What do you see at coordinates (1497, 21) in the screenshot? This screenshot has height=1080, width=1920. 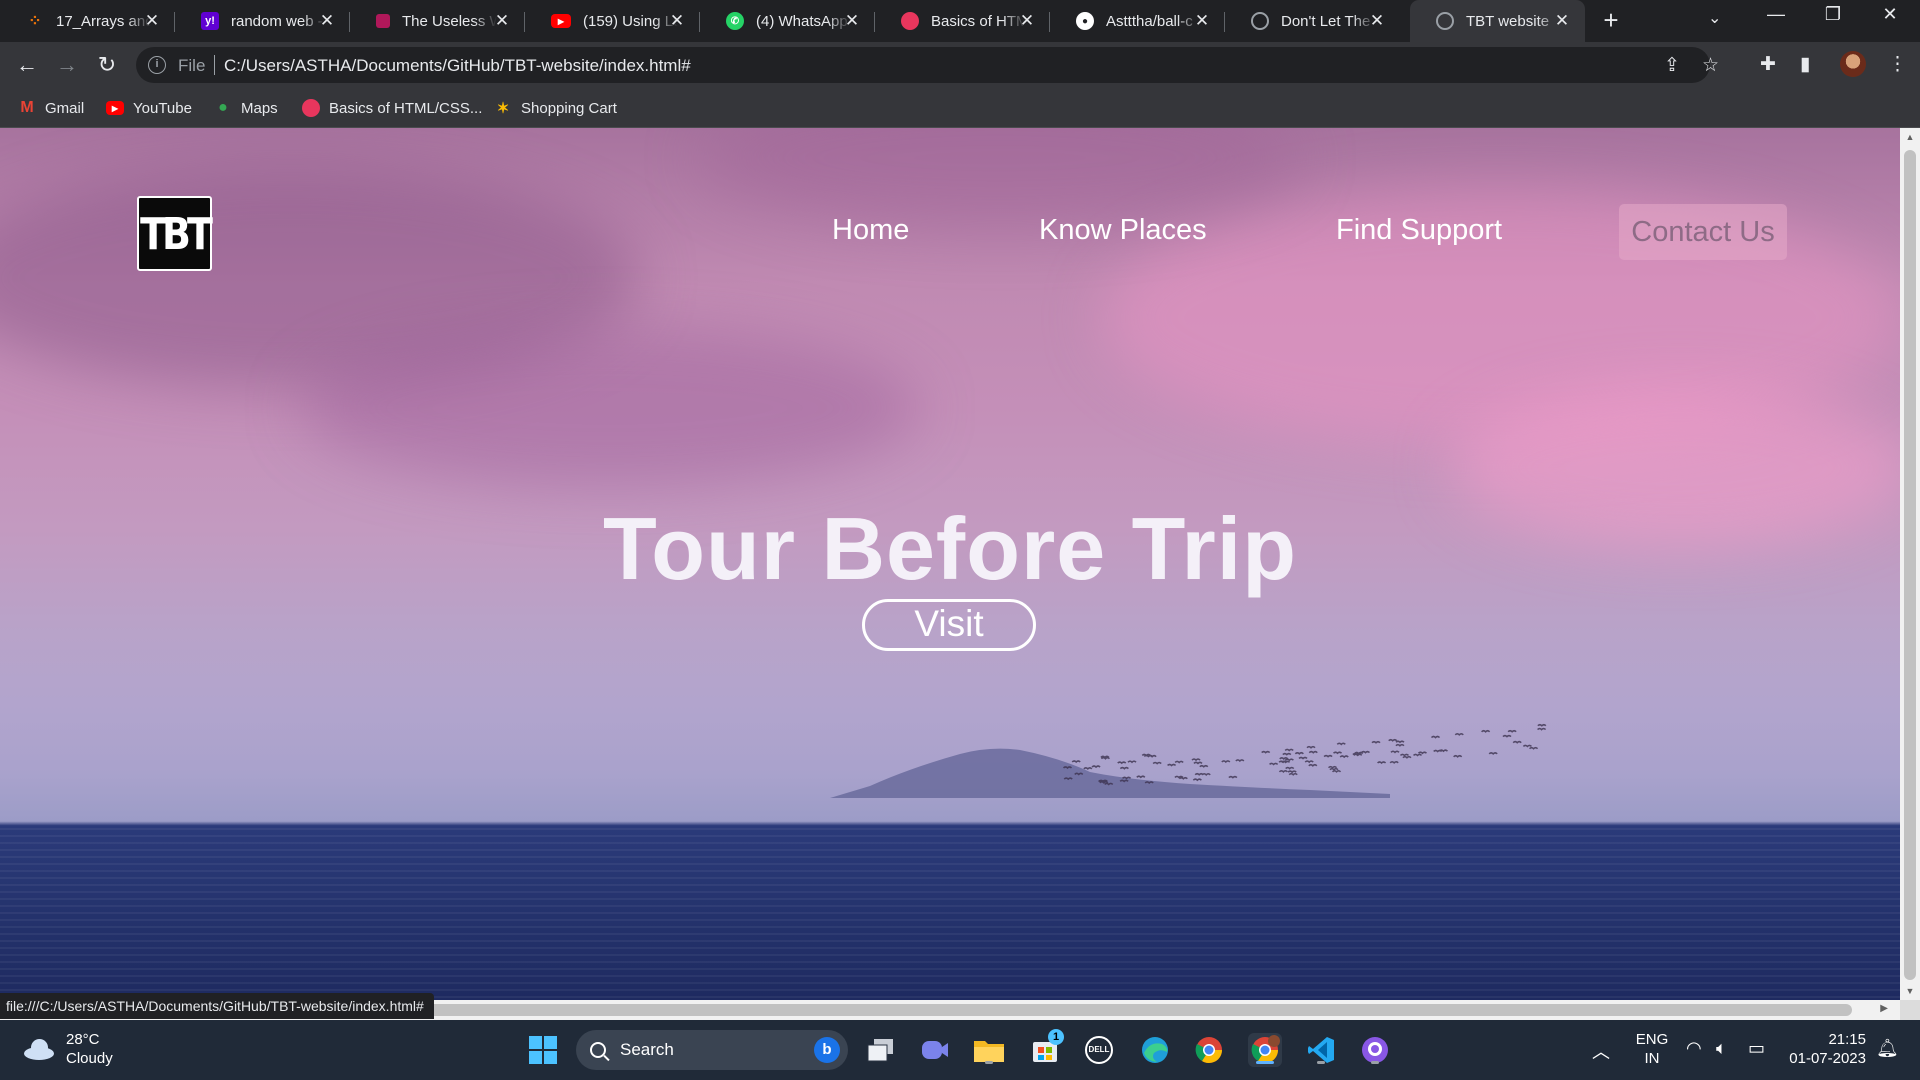 I see `tab-tbt-website: TBT website ✕` at bounding box center [1497, 21].